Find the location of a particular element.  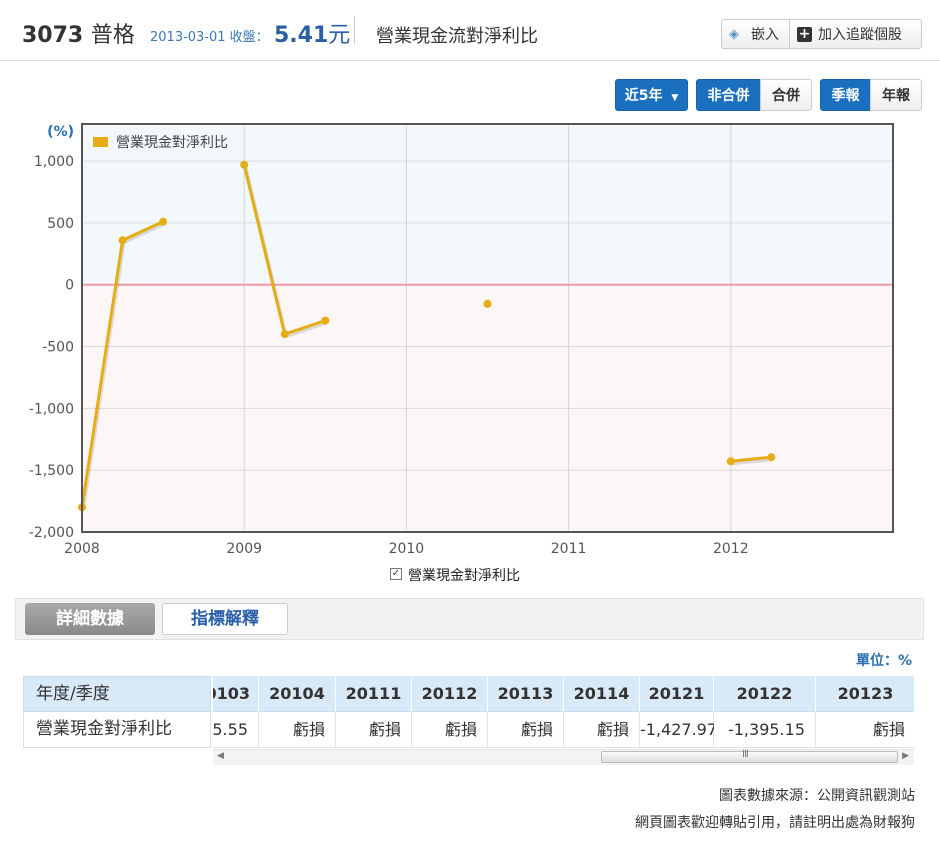

legend-label: 營業現金對淨利比 is located at coordinates (172, 143).